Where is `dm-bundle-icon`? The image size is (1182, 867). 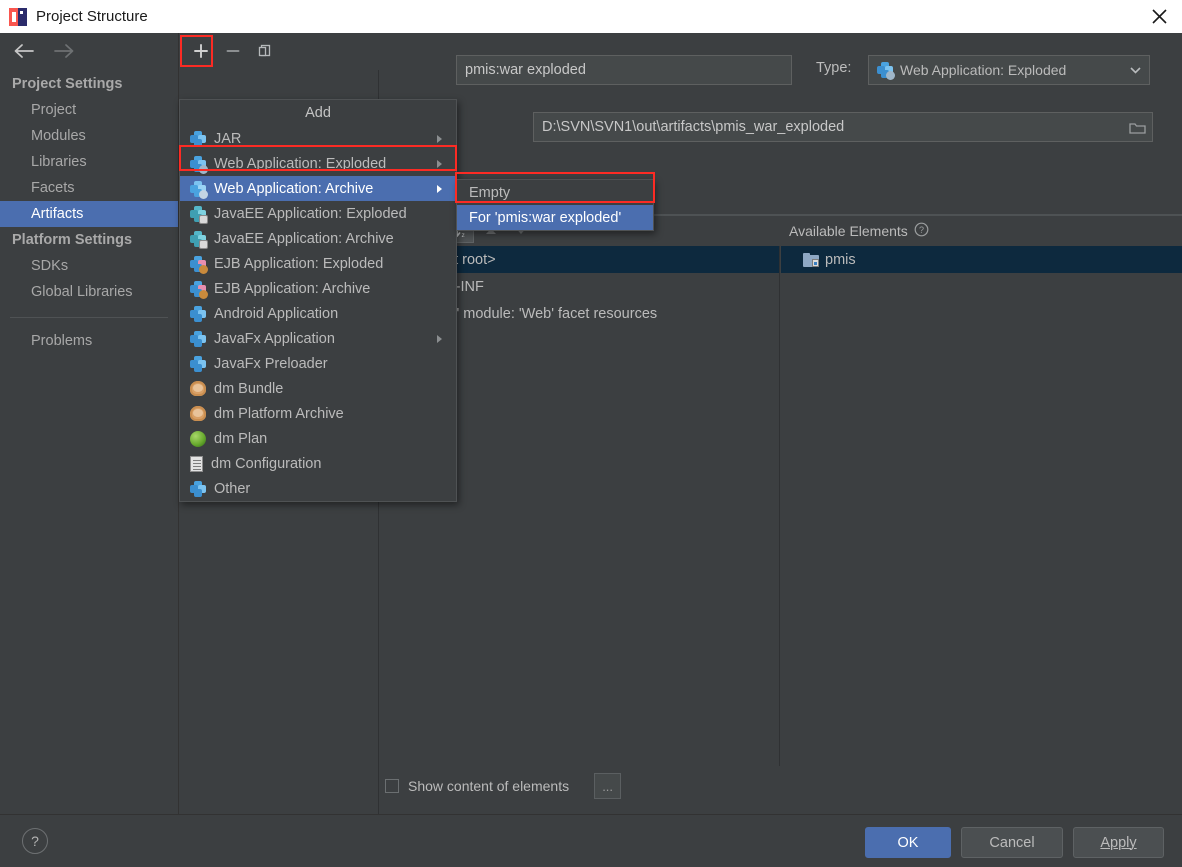 dm-bundle-icon is located at coordinates (198, 388).